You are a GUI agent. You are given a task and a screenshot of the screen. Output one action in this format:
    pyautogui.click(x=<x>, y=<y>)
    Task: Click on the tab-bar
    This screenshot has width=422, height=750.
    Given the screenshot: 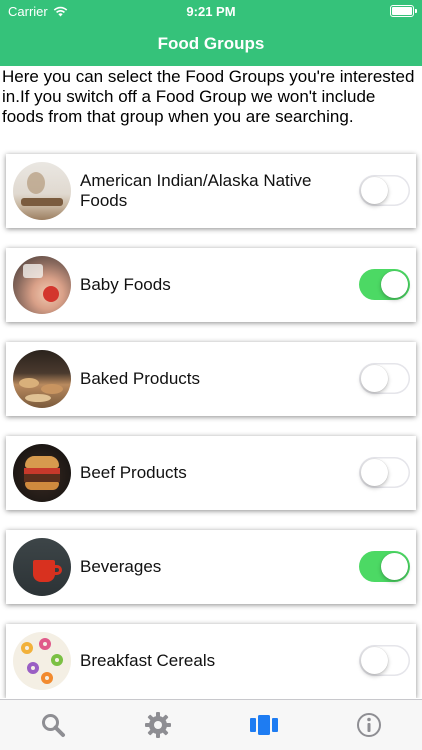 What is the action you would take?
    pyautogui.click(x=211, y=724)
    